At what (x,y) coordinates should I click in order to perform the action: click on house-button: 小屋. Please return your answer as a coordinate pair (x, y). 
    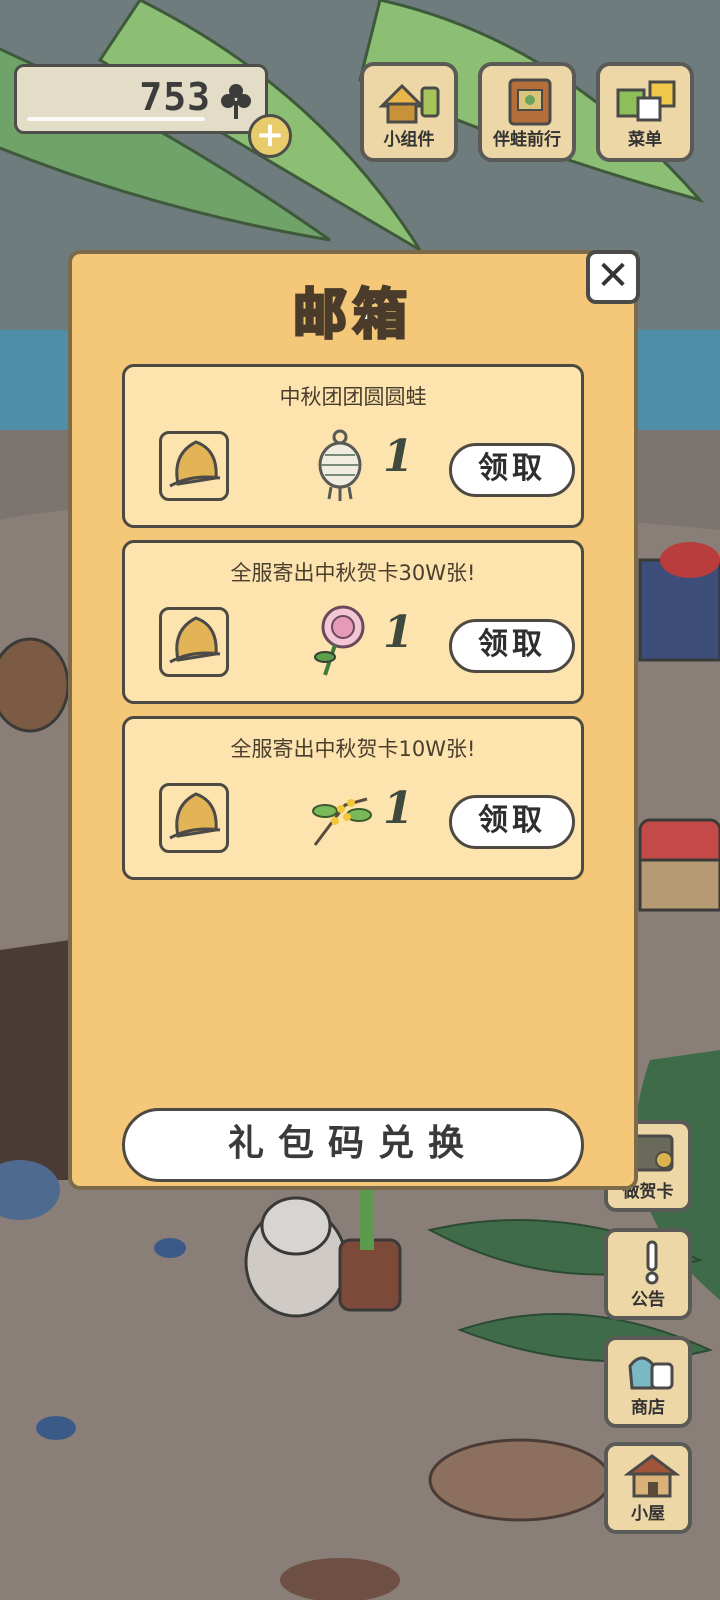
    Looking at the image, I should click on (648, 1488).